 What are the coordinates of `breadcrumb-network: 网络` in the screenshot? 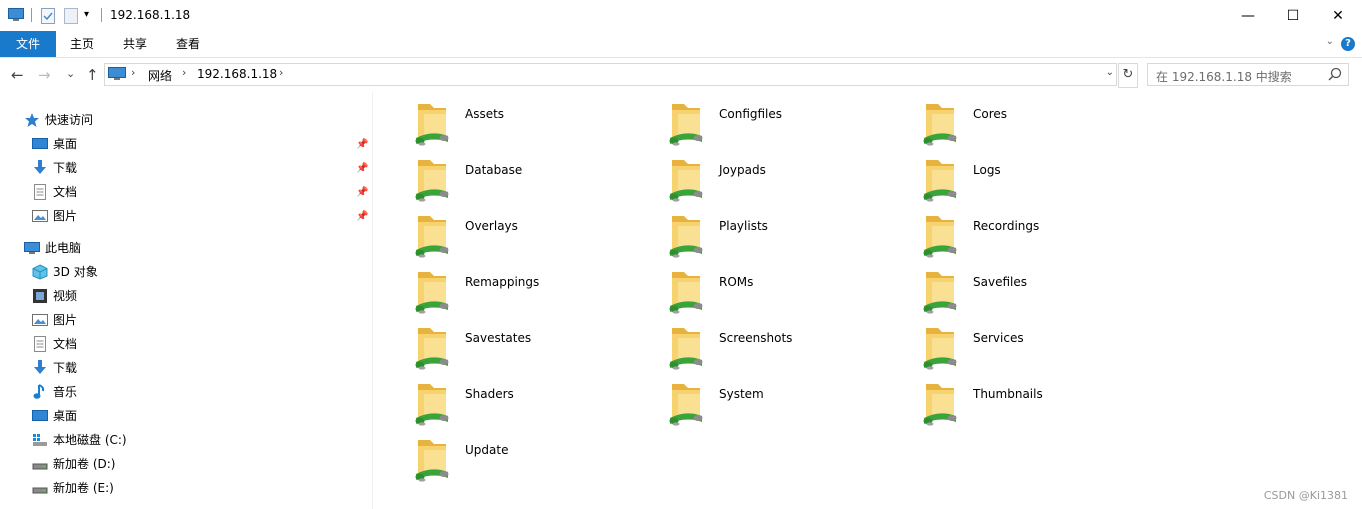 It's located at (160, 75).